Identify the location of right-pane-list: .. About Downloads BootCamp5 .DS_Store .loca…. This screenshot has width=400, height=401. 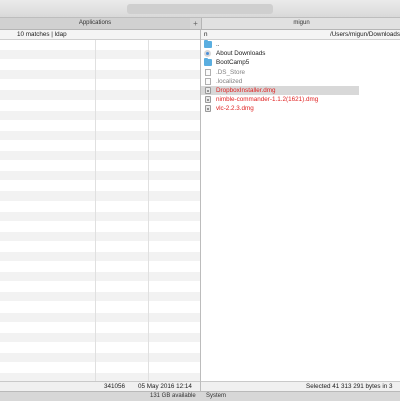
(300, 77).